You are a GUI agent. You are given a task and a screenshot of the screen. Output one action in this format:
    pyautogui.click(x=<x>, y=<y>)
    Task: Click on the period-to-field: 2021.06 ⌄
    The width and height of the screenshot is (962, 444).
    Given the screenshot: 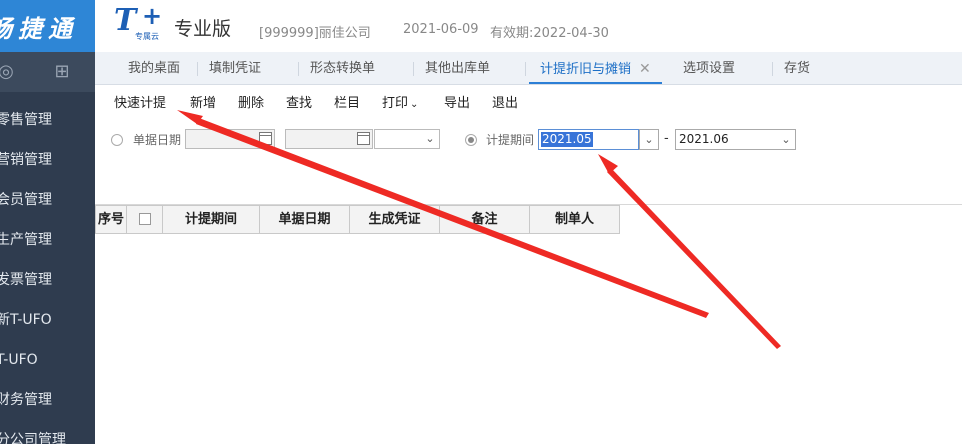 What is the action you would take?
    pyautogui.click(x=735, y=139)
    